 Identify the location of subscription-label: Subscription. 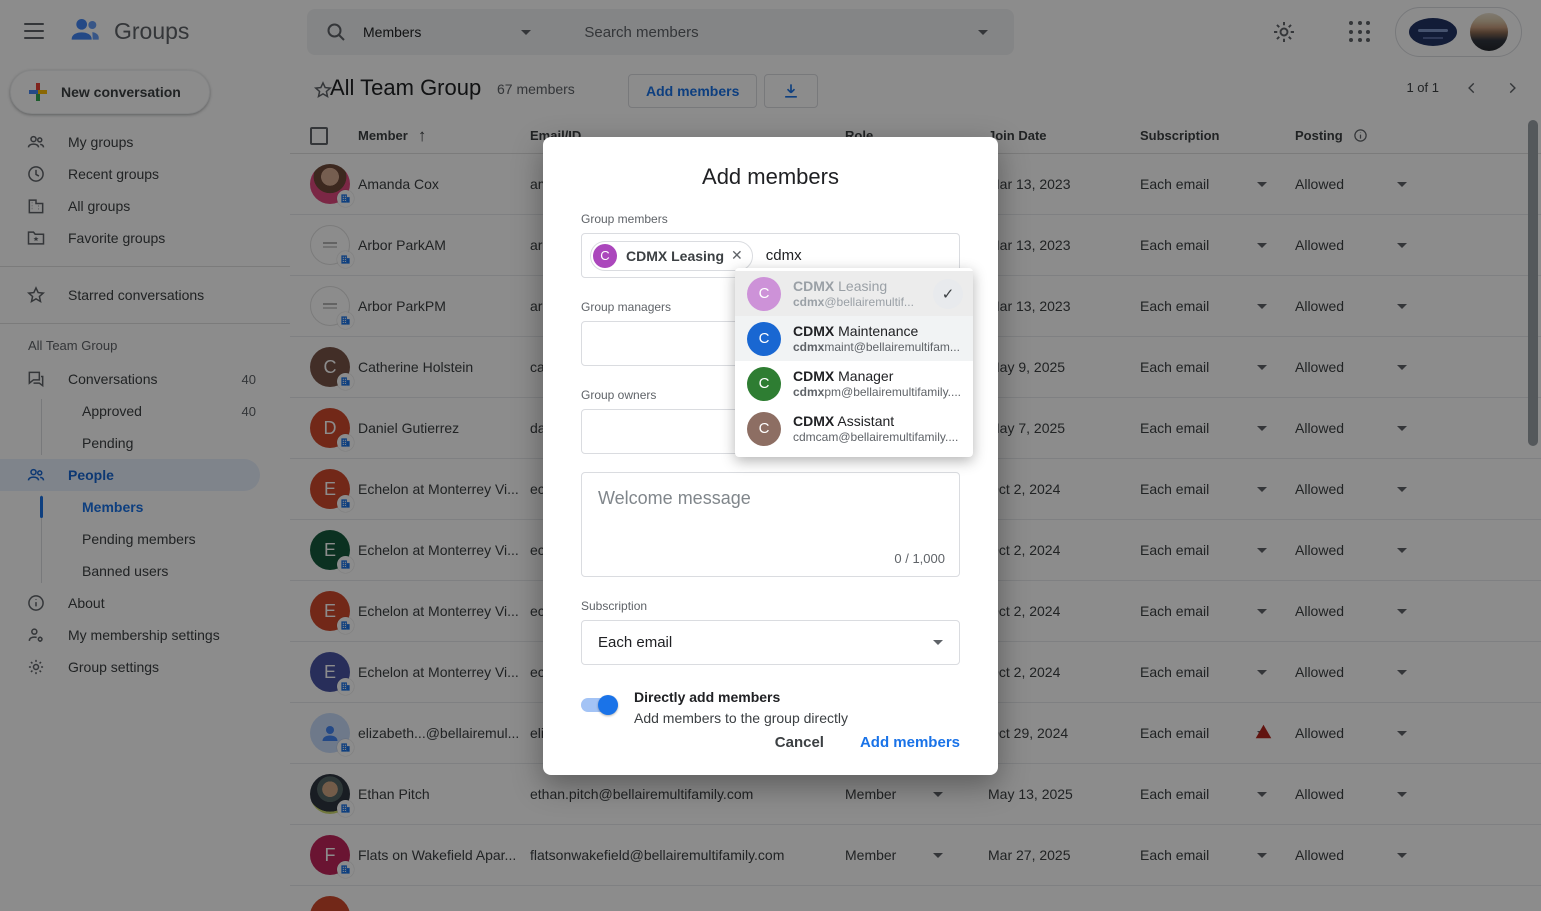
(614, 606).